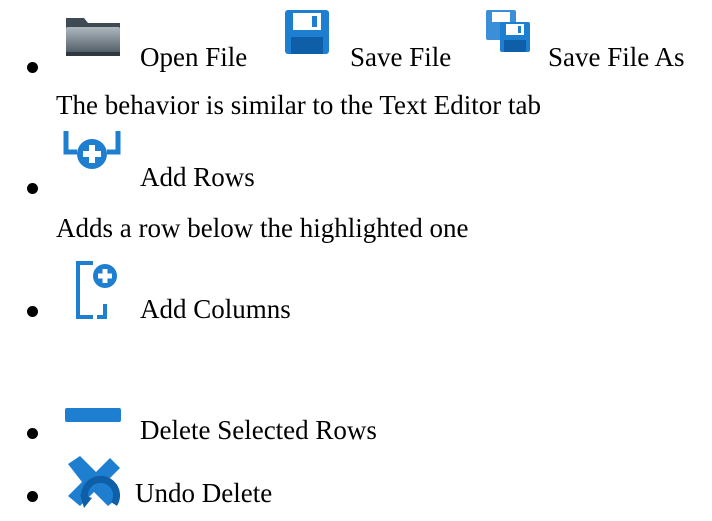 This screenshot has width=712, height=521. I want to click on save-file-as-label: Save File As, so click(616, 57).